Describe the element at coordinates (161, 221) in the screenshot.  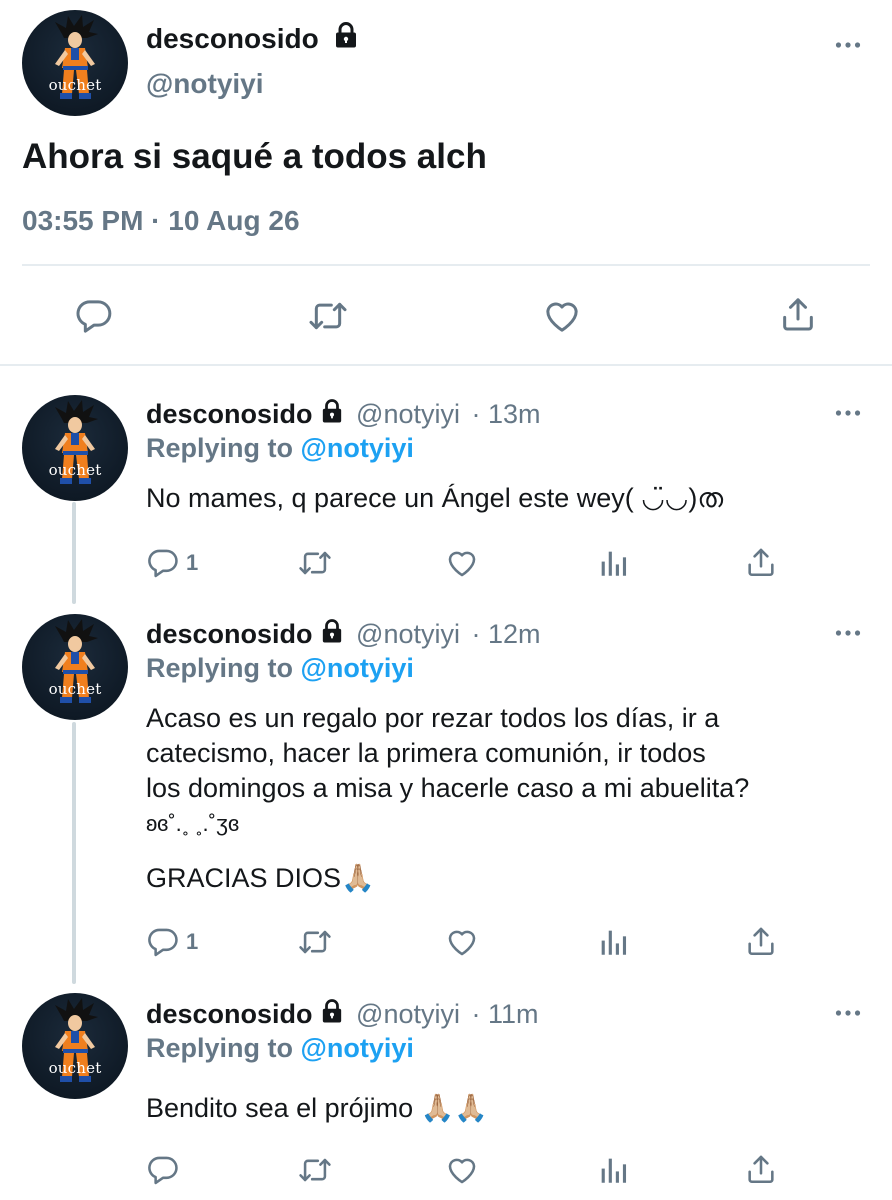
I see `main-tweet-timestamp: 03:55 PM · 10 Aug 26` at that location.